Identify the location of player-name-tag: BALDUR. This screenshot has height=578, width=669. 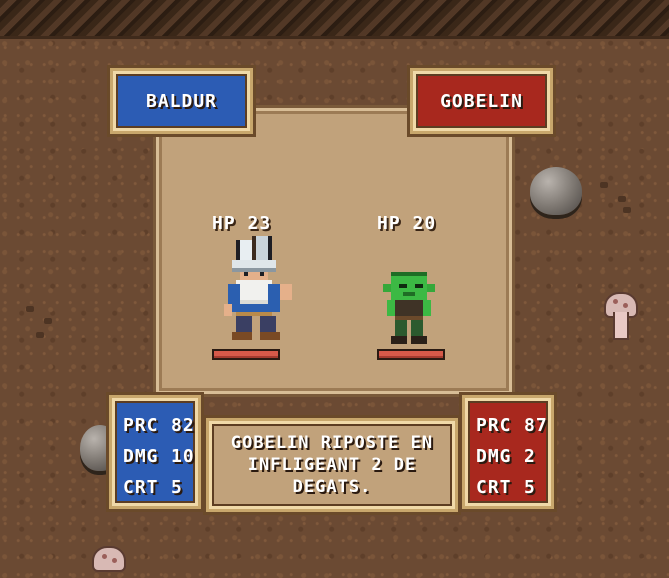
(181, 101).